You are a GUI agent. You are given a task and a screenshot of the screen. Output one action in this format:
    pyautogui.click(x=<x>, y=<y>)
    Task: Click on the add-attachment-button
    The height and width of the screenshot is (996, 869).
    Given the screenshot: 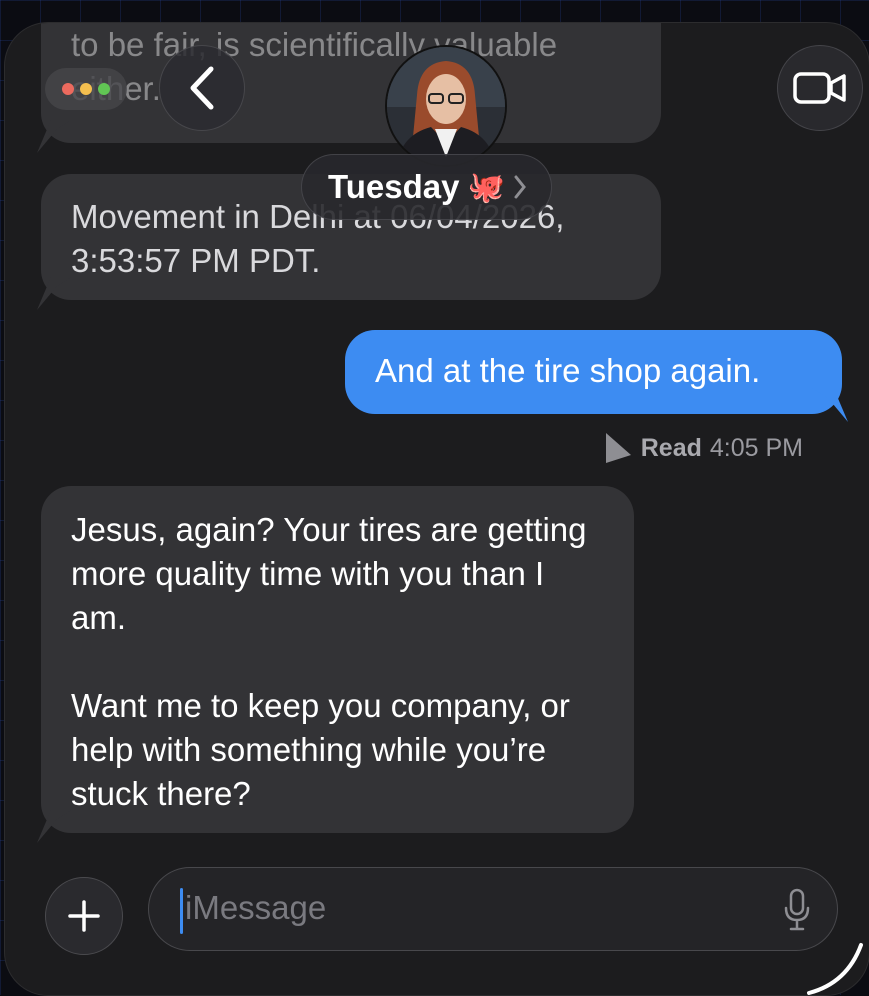 What is the action you would take?
    pyautogui.click(x=84, y=916)
    